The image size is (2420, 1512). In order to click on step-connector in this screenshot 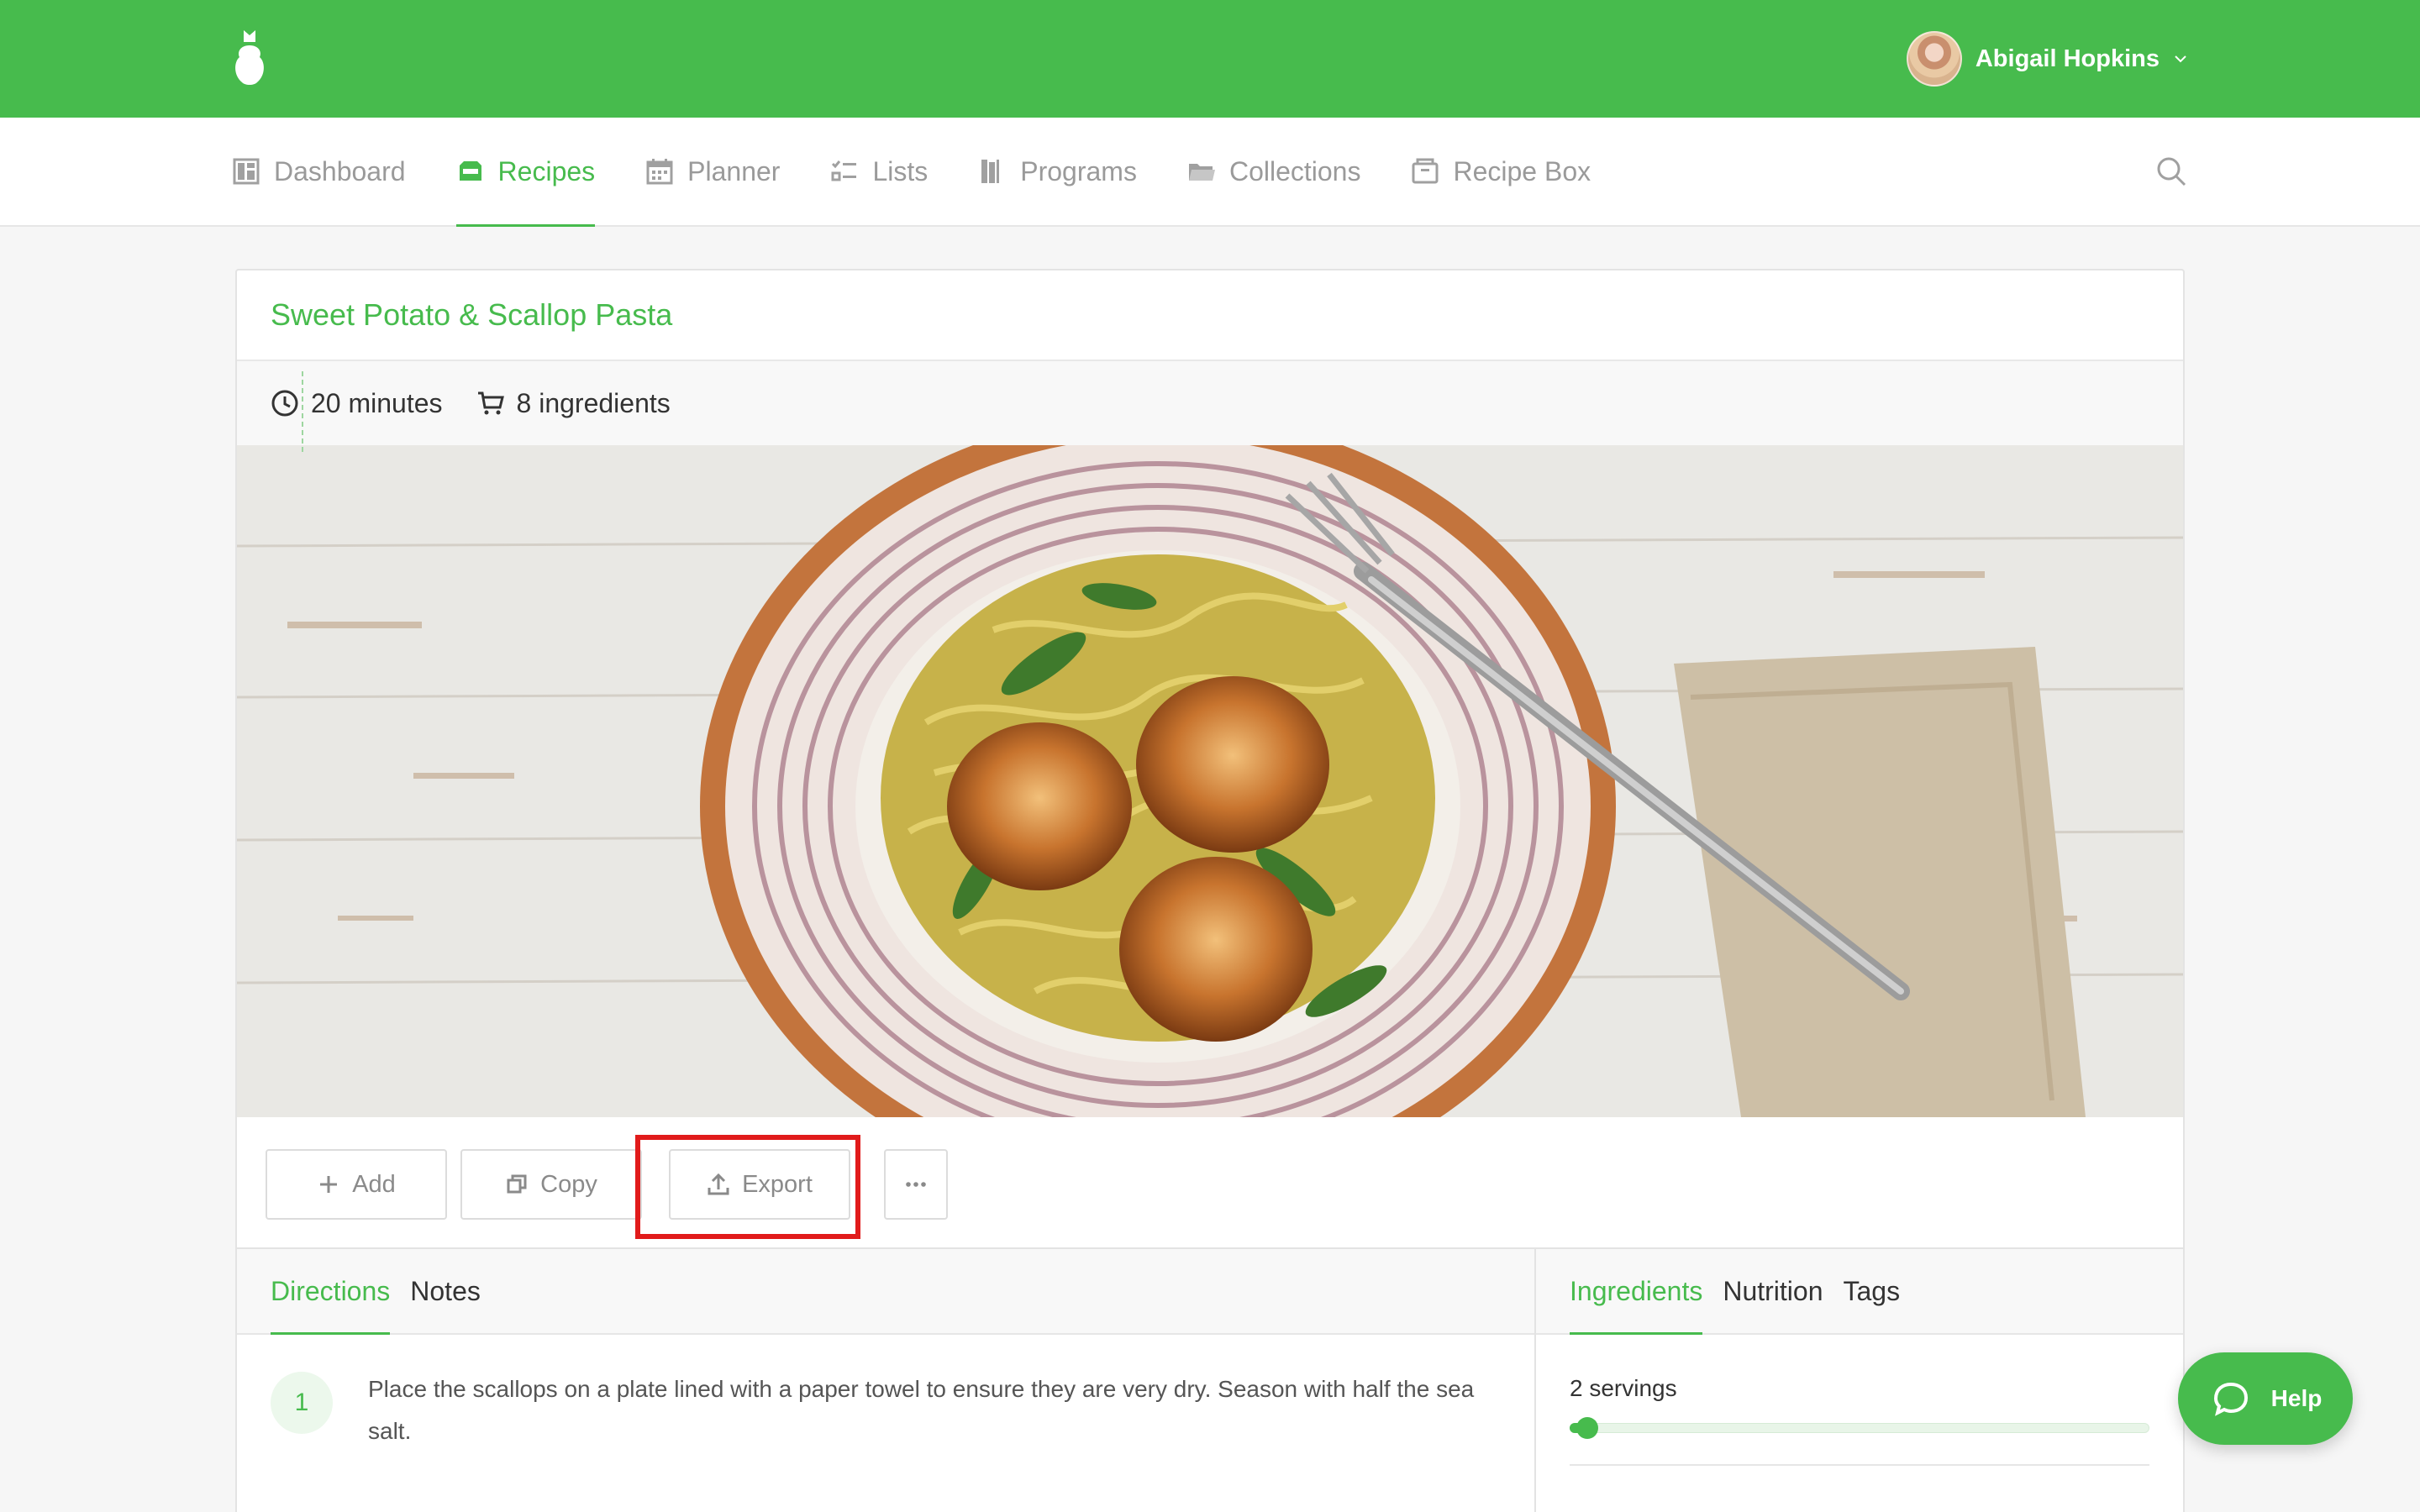, I will do `click(302, 411)`.